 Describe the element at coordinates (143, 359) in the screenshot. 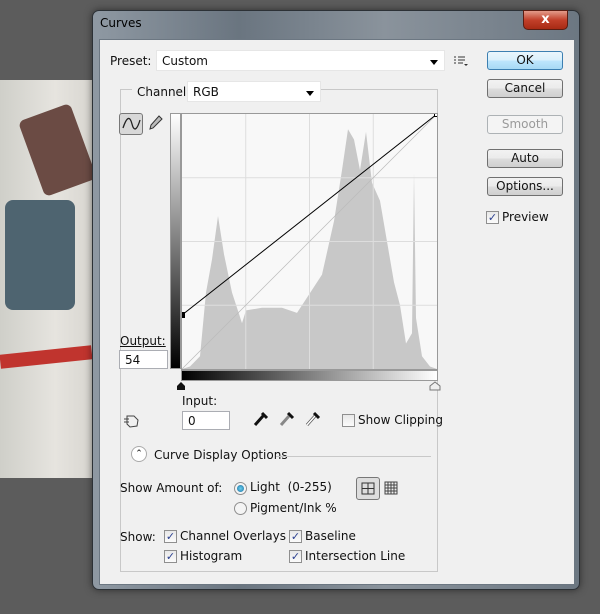

I see `output-field: 54` at that location.